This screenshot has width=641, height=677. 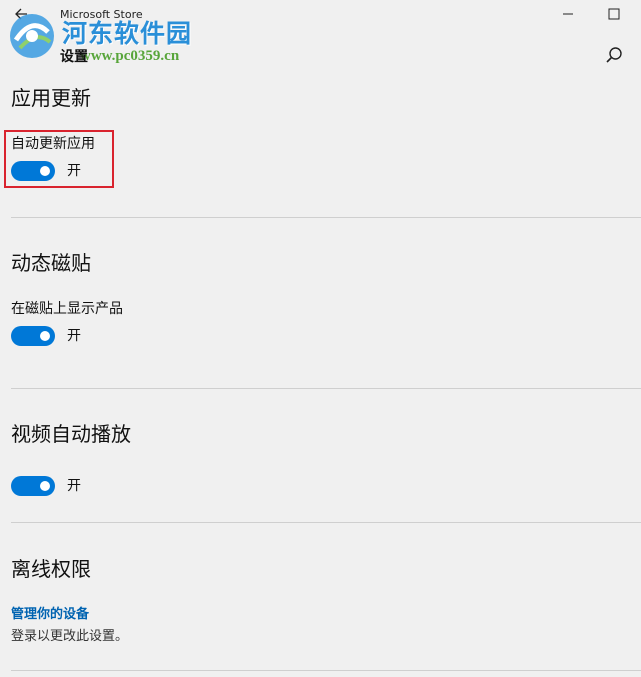 What do you see at coordinates (59, 159) in the screenshot?
I see `highlight-annotation-box` at bounding box center [59, 159].